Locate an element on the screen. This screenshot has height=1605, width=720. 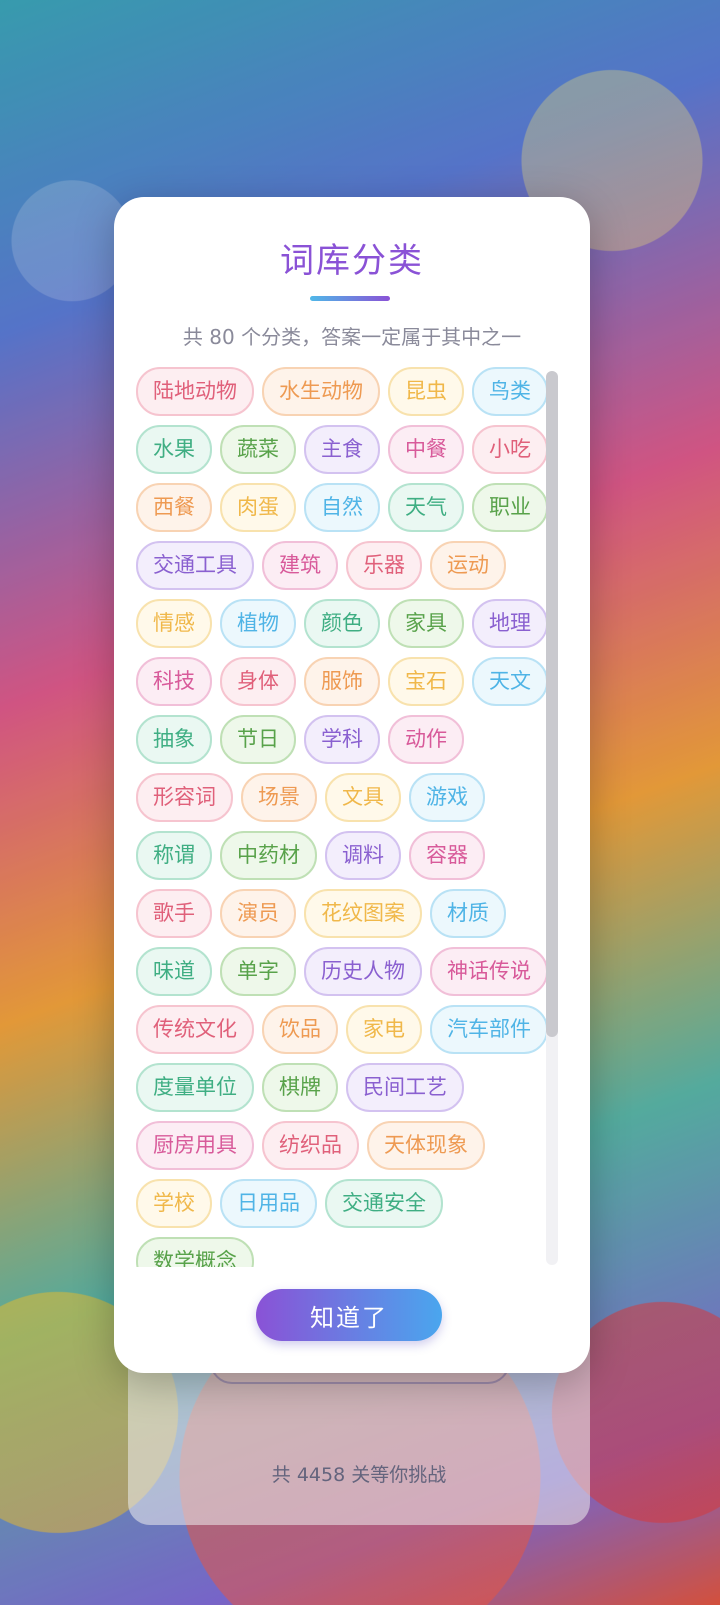
category-tag: 动作 is located at coordinates (426, 739).